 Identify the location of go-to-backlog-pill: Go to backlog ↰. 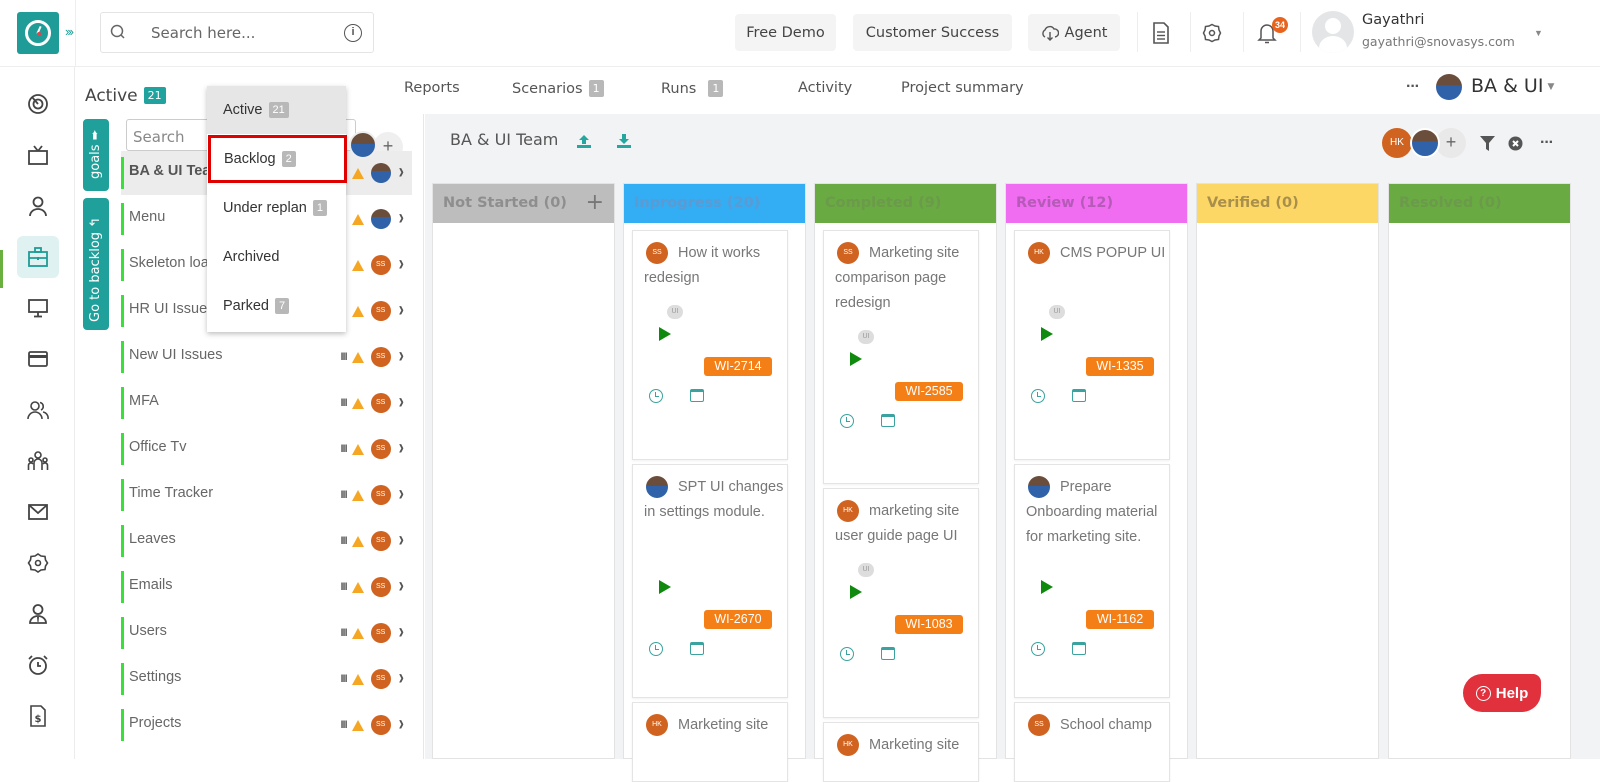
(96, 264).